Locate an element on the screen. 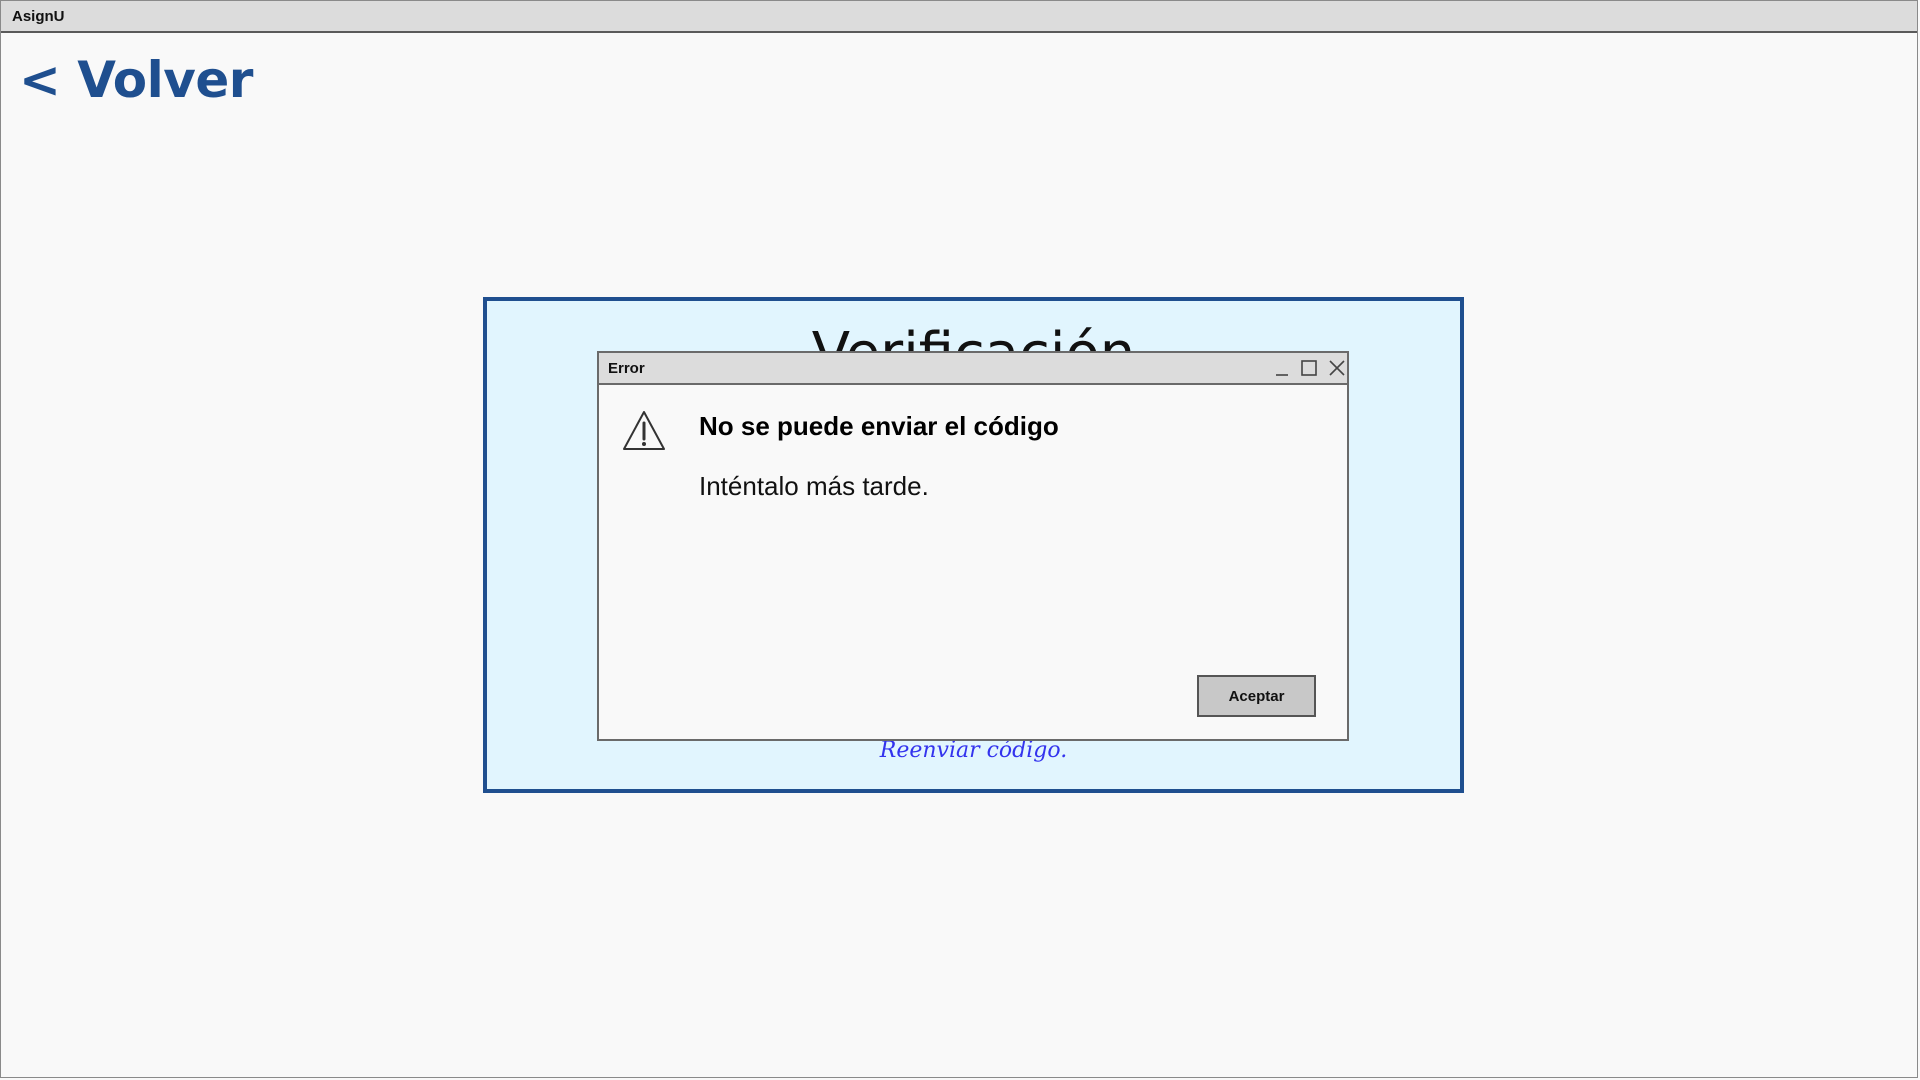 The image size is (1920, 1080). resend-code-link: Reenviar código. is located at coordinates (973, 750).